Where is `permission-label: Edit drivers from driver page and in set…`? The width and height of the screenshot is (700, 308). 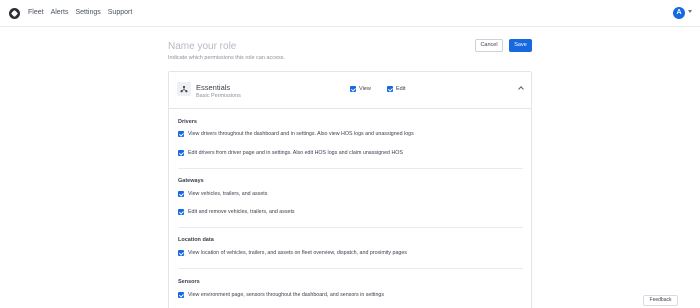 permission-label: Edit drivers from driver page and in set… is located at coordinates (295, 153).